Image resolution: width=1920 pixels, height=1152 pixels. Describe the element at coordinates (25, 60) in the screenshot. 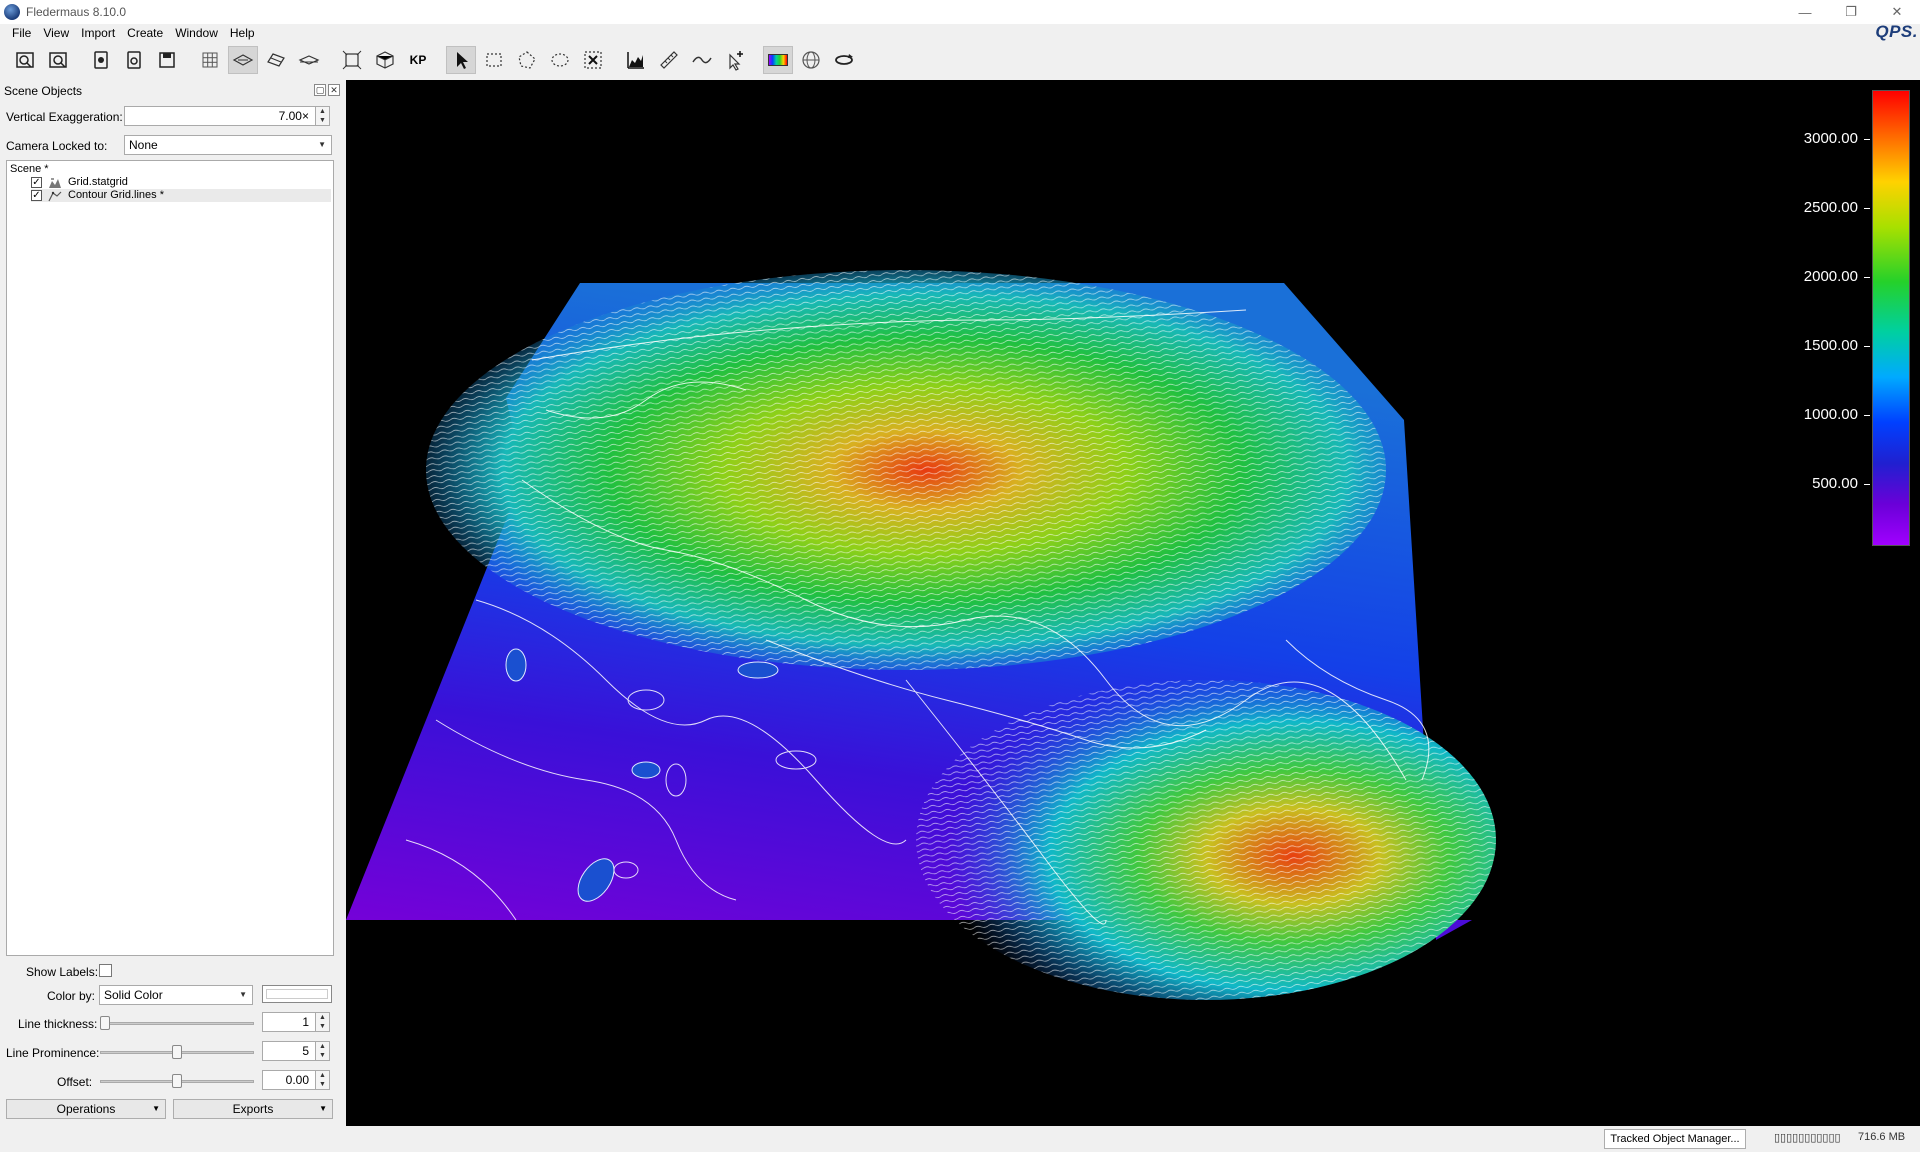

I see `open-scene-icon` at that location.